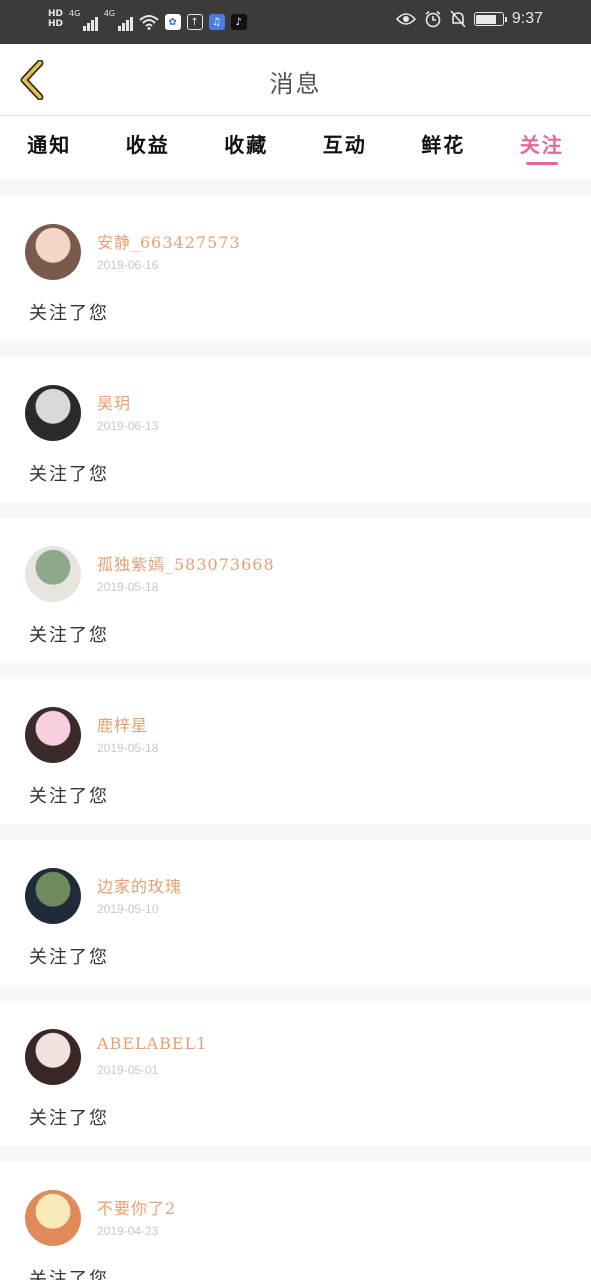 The width and height of the screenshot is (591, 1280). I want to click on upload-app-icon: ↑, so click(194, 22).